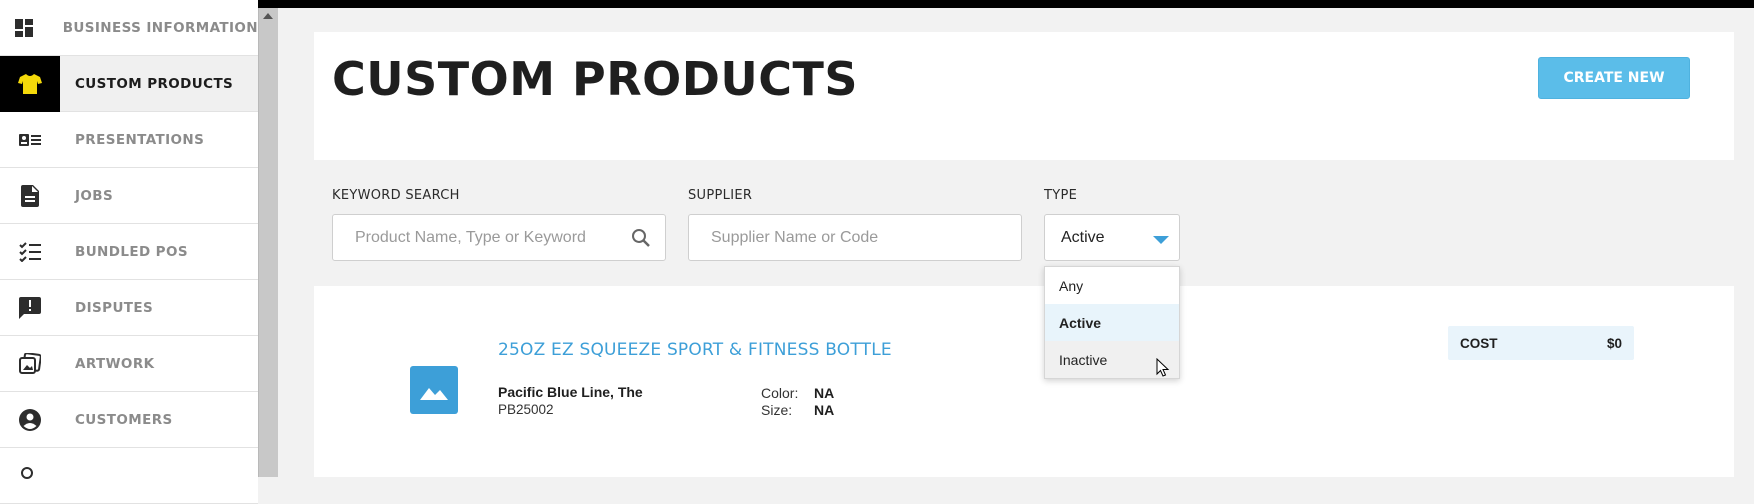 The width and height of the screenshot is (1754, 504). I want to click on type-select-value: Active, so click(1083, 237).